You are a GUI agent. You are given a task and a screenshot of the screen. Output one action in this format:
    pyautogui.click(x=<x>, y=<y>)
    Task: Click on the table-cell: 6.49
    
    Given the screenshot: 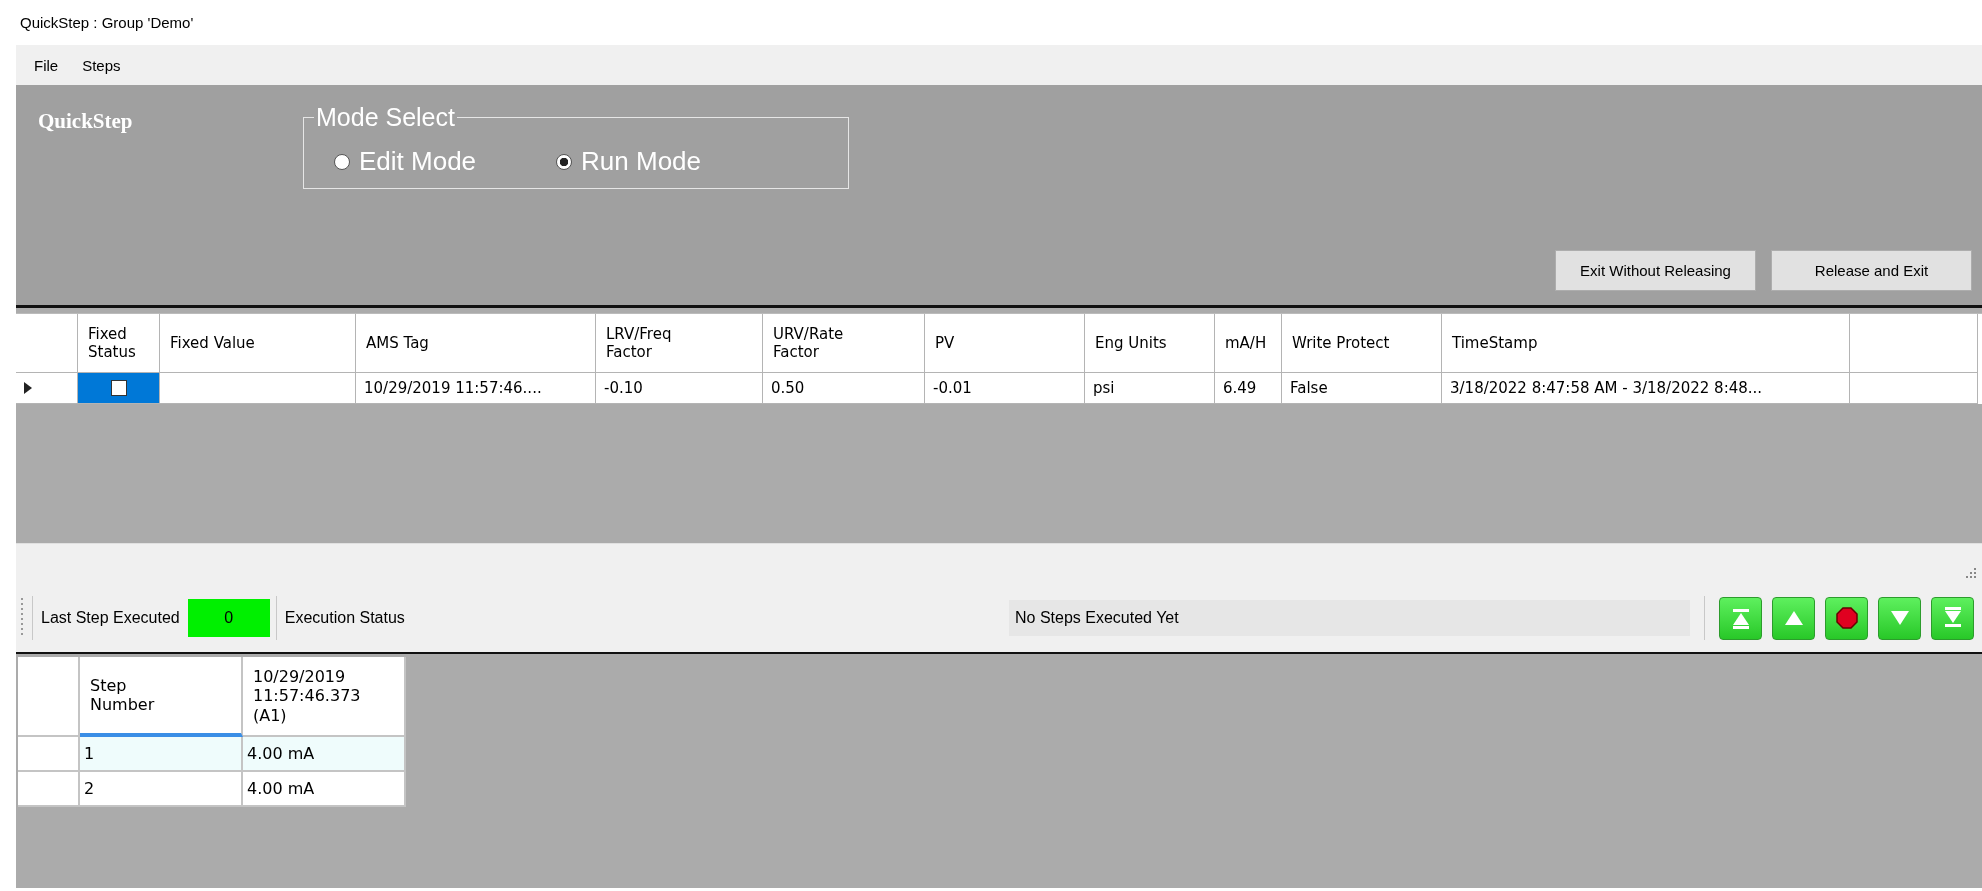 What is the action you would take?
    pyautogui.click(x=1248, y=388)
    